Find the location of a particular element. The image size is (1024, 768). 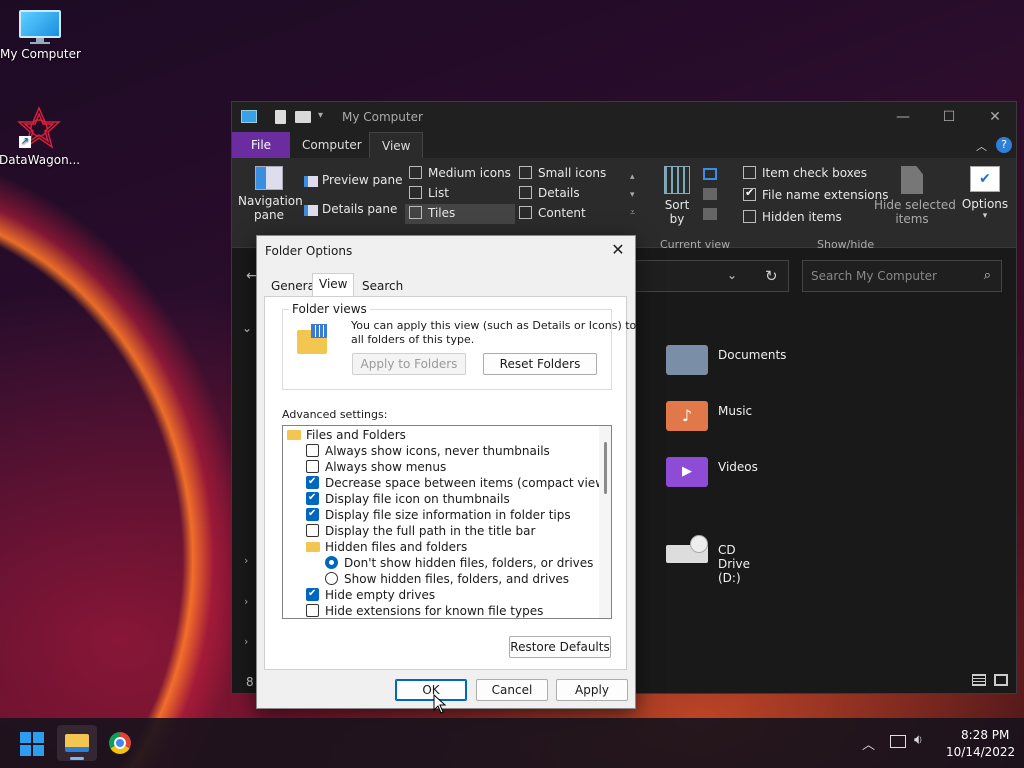

sort-by-label: Sort is located at coordinates (677, 205).